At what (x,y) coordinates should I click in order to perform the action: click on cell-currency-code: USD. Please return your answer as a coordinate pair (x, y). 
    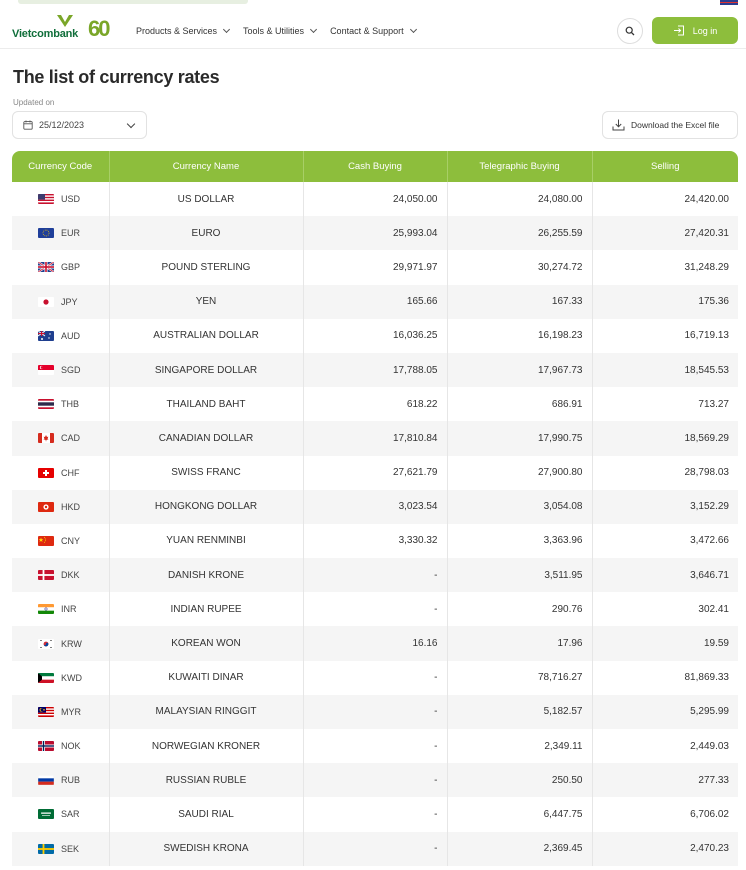
    Looking at the image, I should click on (61, 199).